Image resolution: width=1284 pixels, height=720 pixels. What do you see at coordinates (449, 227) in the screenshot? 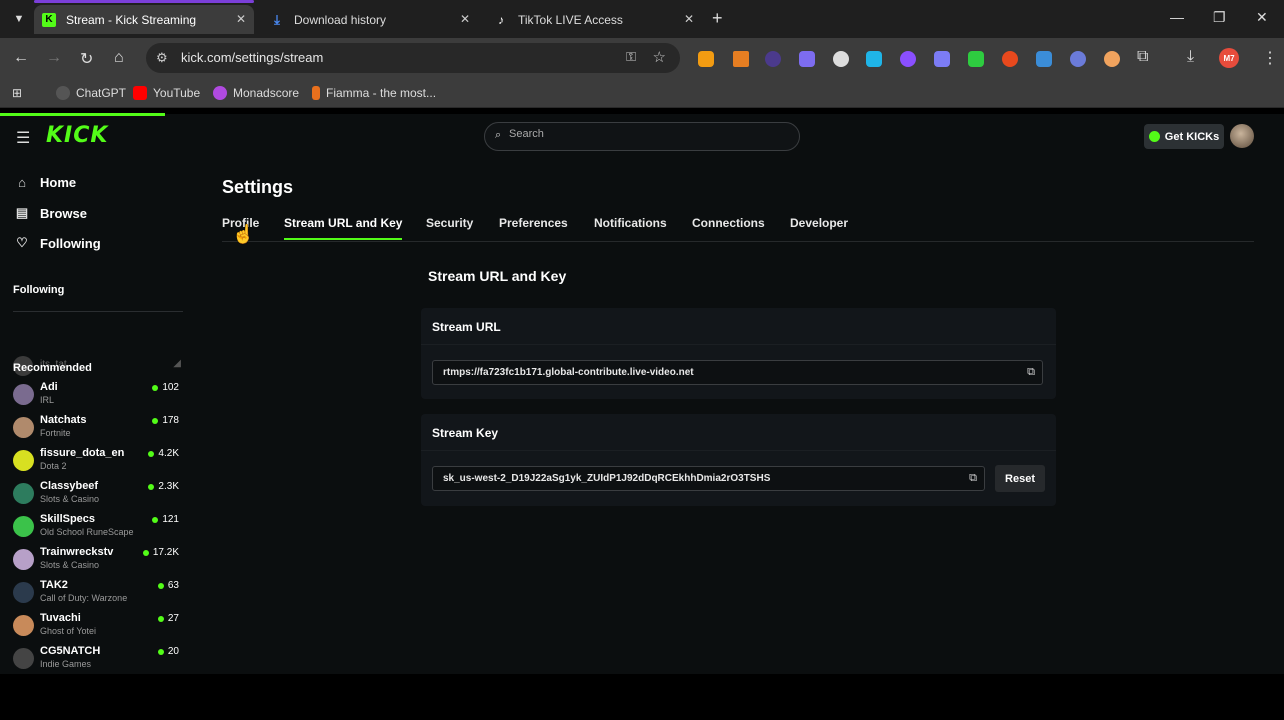
I see `tab-security: Security` at bounding box center [449, 227].